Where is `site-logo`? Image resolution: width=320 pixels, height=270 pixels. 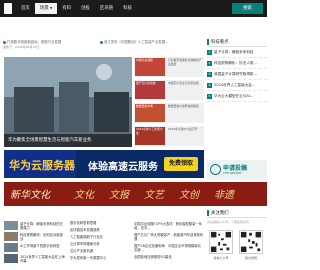 site-logo is located at coordinates (8, 8).